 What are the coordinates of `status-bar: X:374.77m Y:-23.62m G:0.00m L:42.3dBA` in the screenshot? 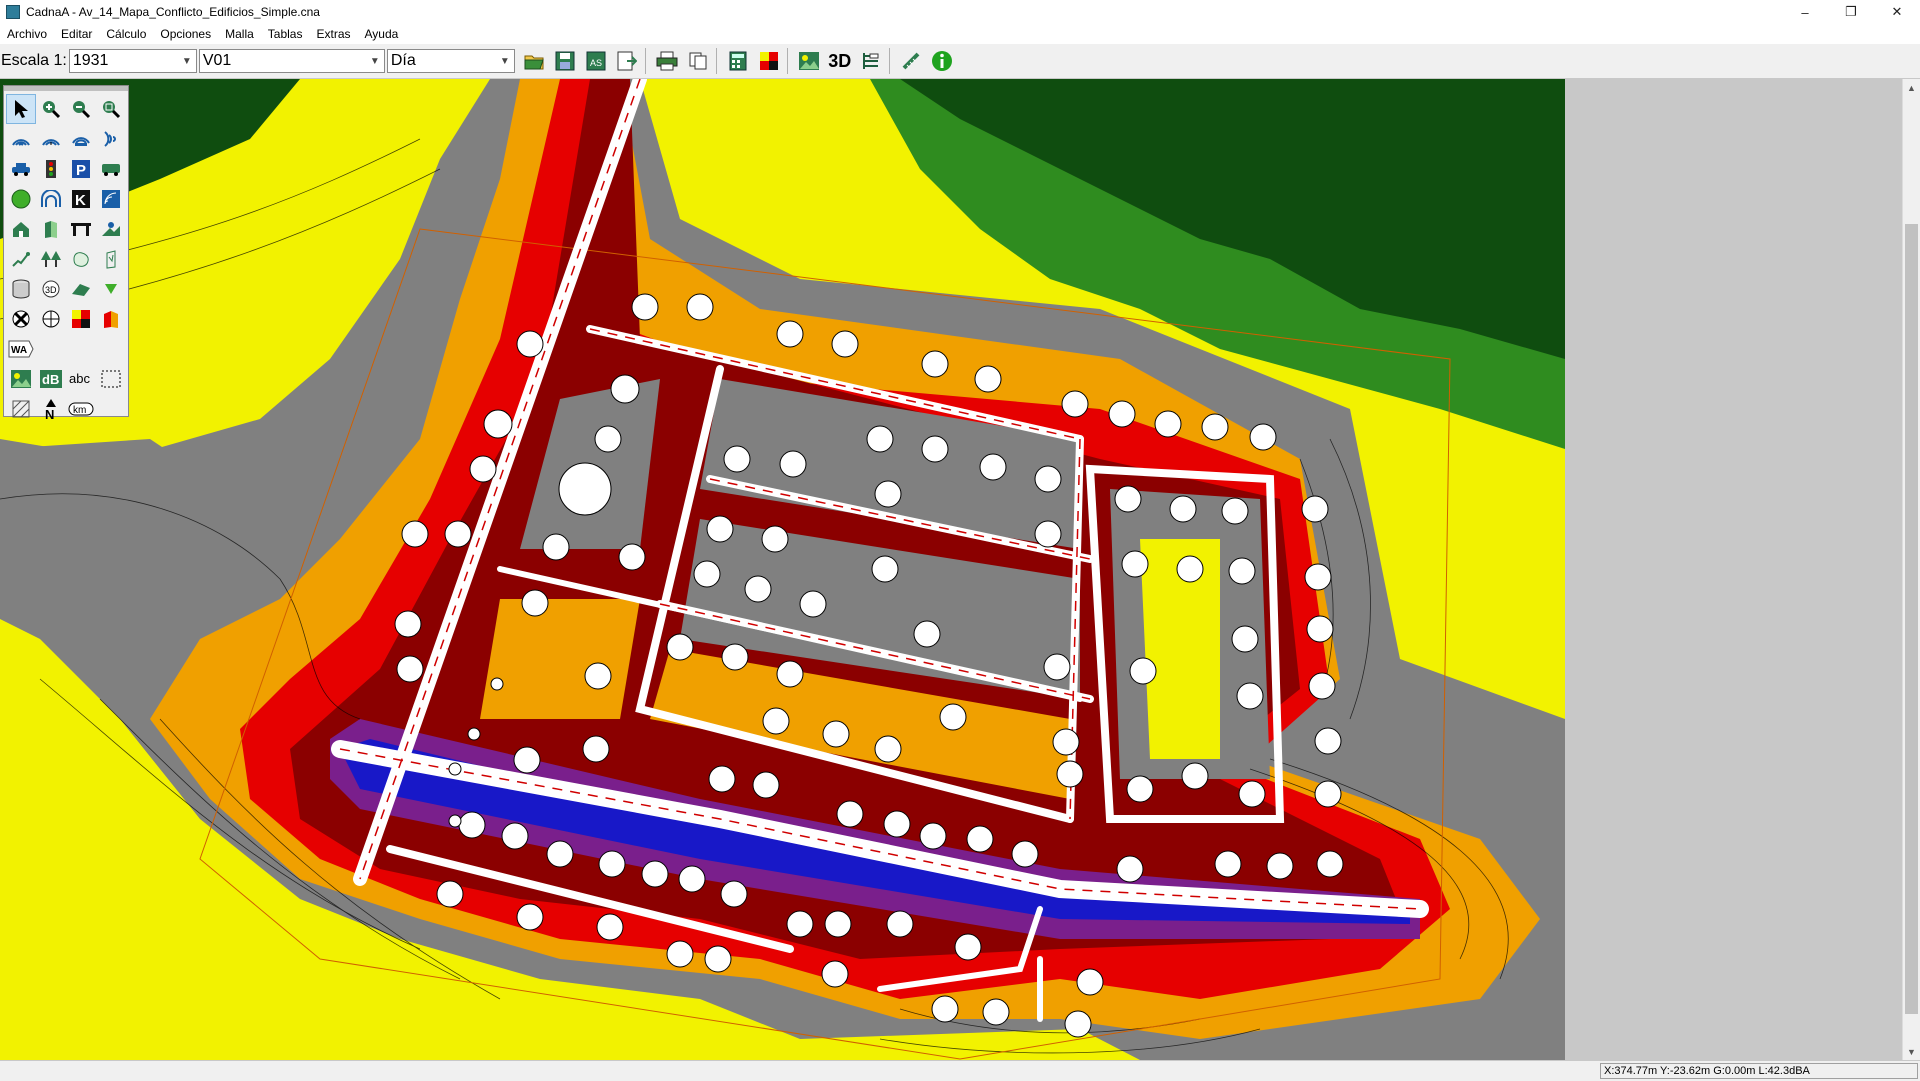 It's located at (960, 1070).